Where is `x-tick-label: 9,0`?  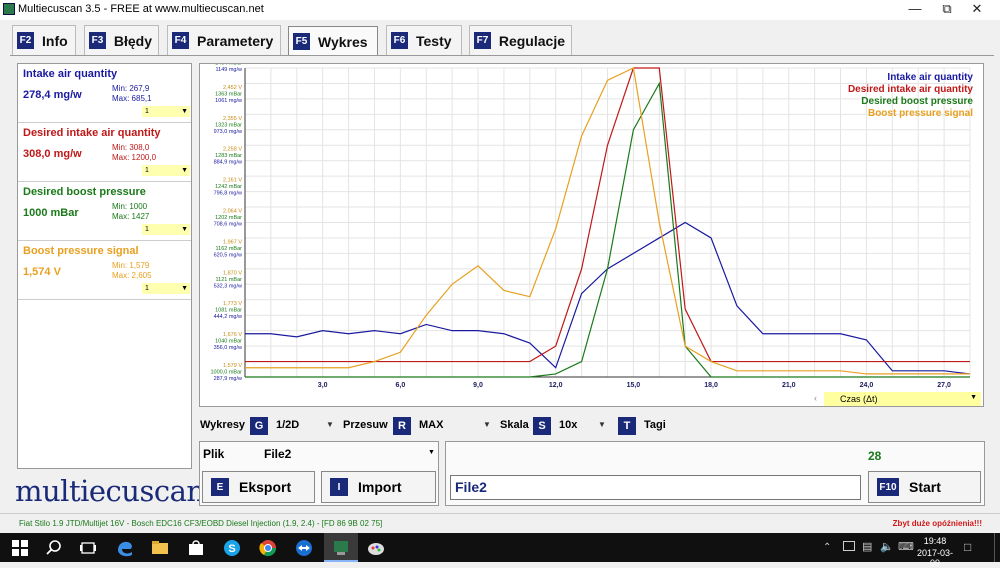
x-tick-label: 9,0 is located at coordinates (478, 385).